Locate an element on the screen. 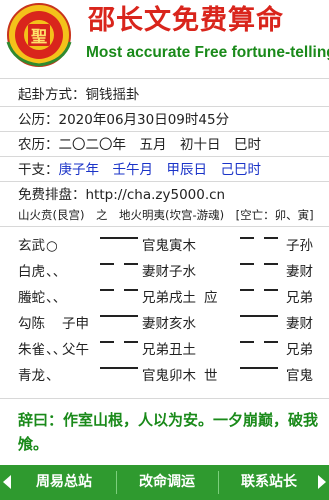 The height and width of the screenshot is (500, 329). gua-row: 勾陈 子申 妻财亥水 妻财 is located at coordinates (173, 324).